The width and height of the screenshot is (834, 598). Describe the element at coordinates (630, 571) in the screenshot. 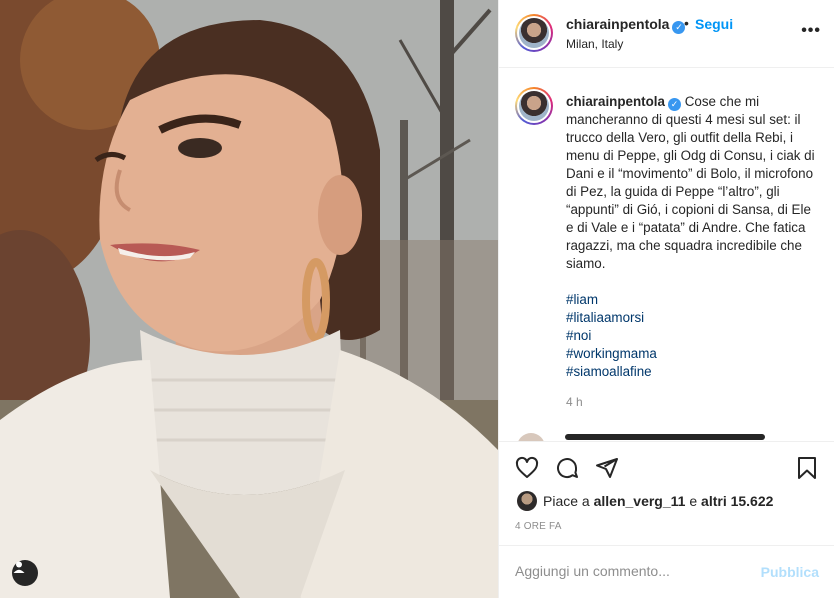

I see `comment-input` at that location.